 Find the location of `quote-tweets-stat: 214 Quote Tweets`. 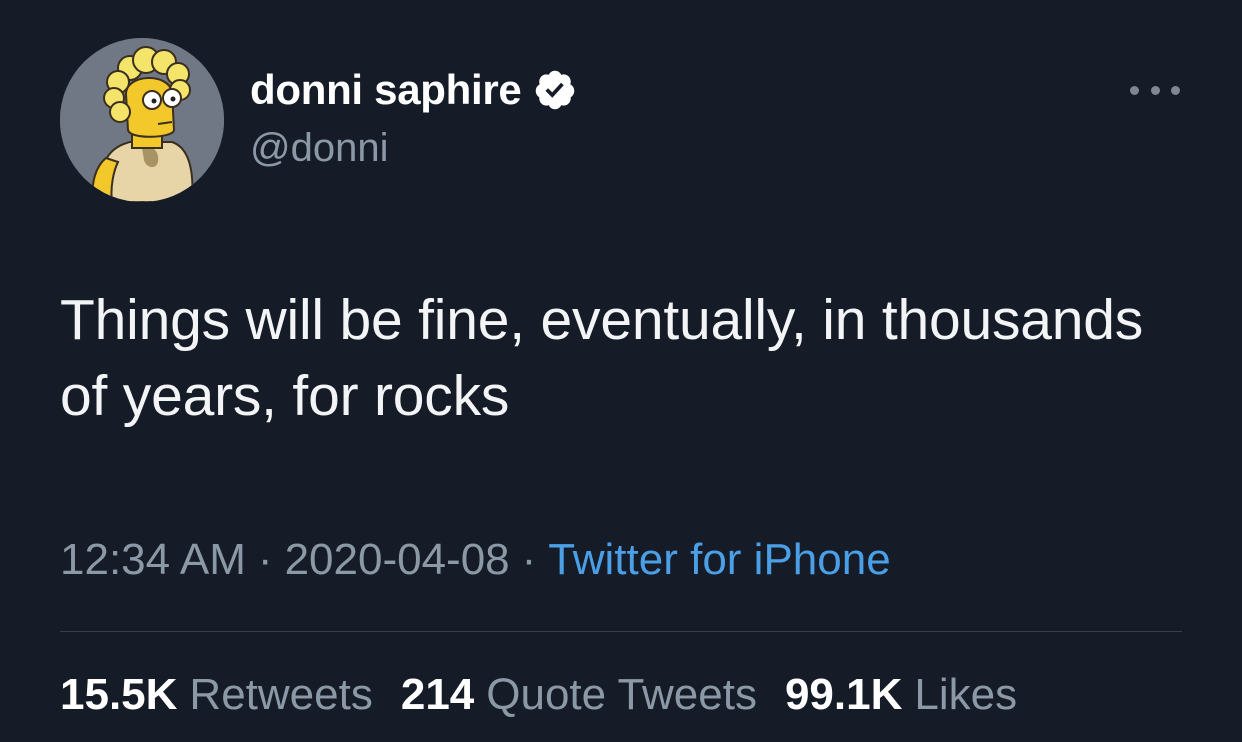

quote-tweets-stat: 214 Quote Tweets is located at coordinates (579, 695).